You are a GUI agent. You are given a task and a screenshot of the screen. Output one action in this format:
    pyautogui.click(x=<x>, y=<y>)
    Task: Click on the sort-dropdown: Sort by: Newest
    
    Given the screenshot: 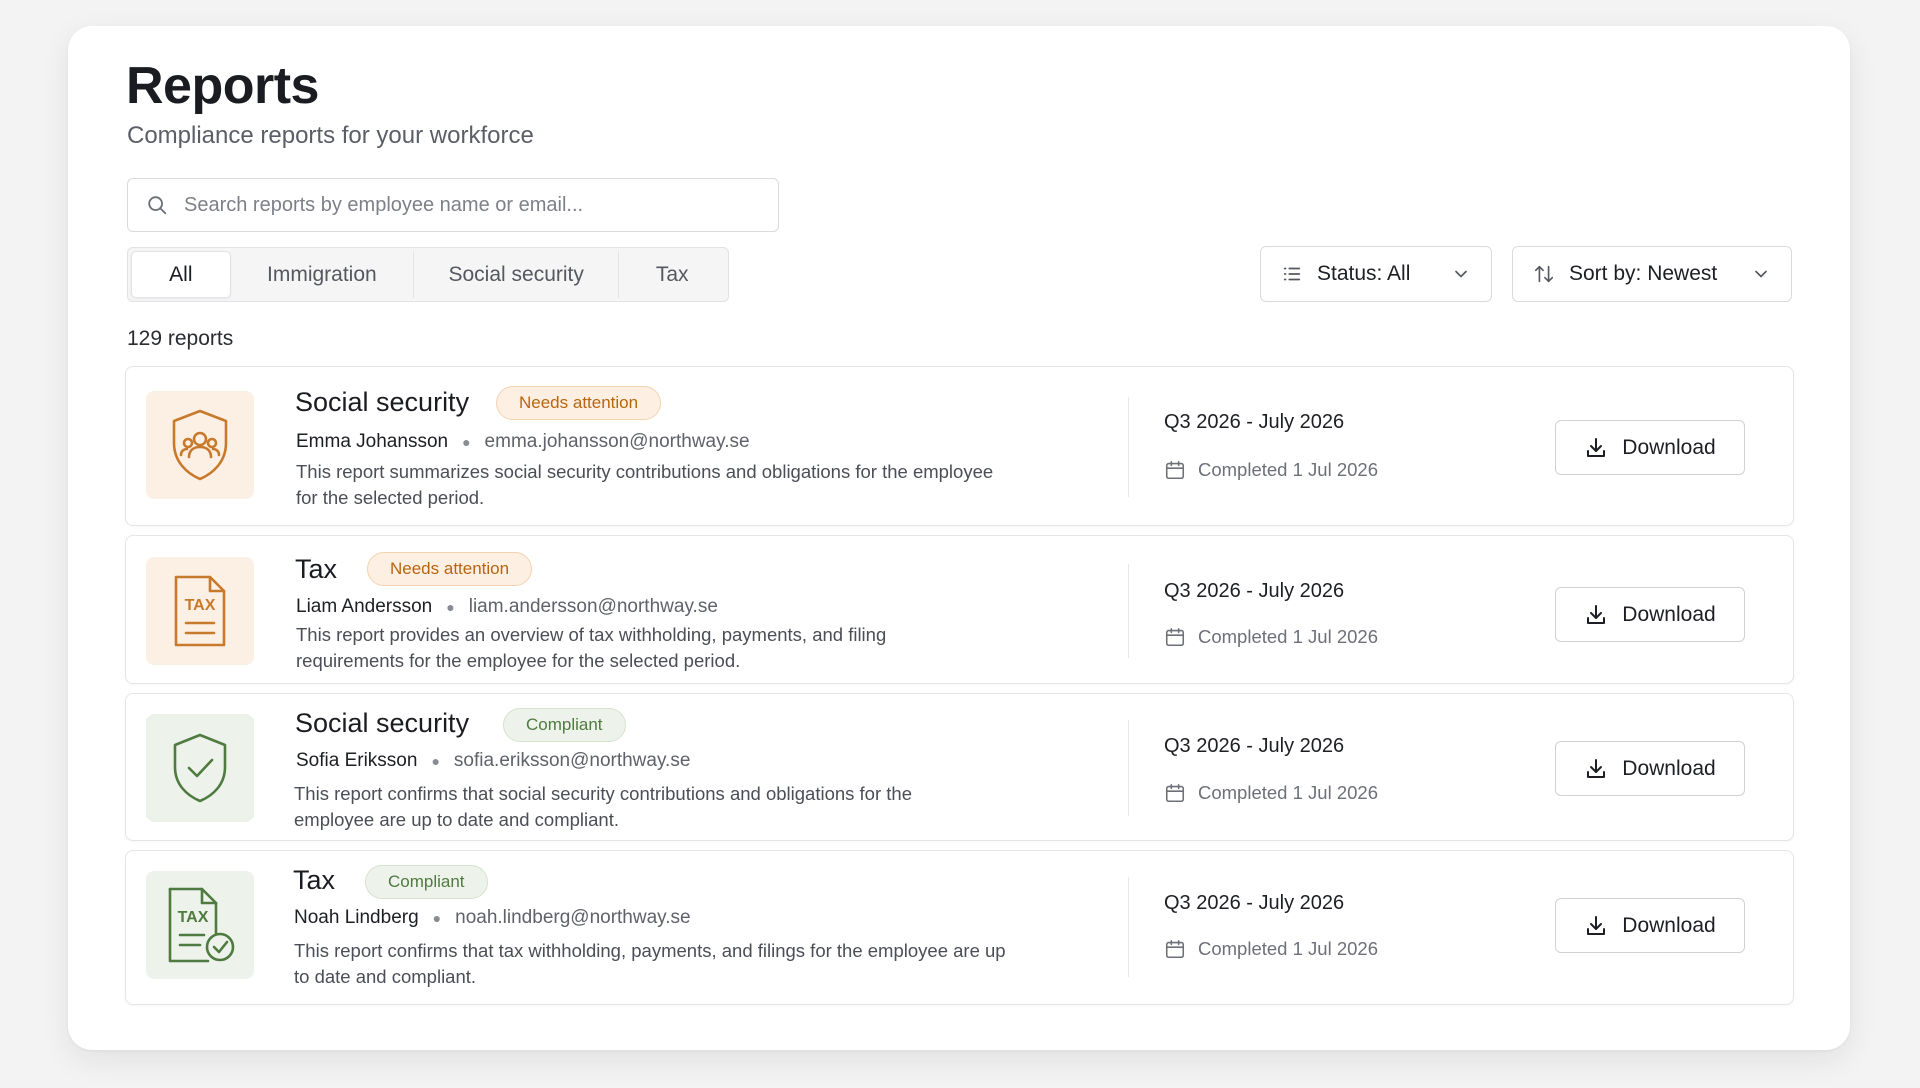 What is the action you would take?
    pyautogui.click(x=1652, y=274)
    